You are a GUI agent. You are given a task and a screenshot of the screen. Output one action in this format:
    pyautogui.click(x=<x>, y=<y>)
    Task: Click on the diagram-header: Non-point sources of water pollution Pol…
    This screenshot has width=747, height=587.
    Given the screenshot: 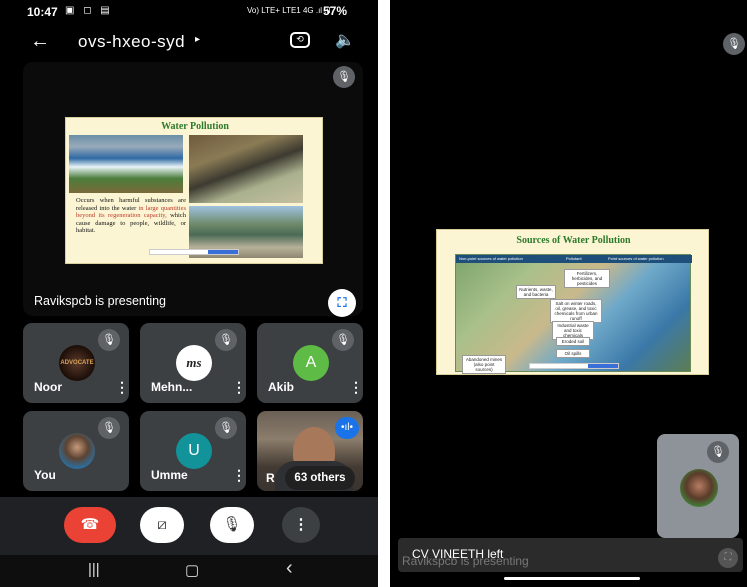 What is the action you would take?
    pyautogui.click(x=574, y=259)
    